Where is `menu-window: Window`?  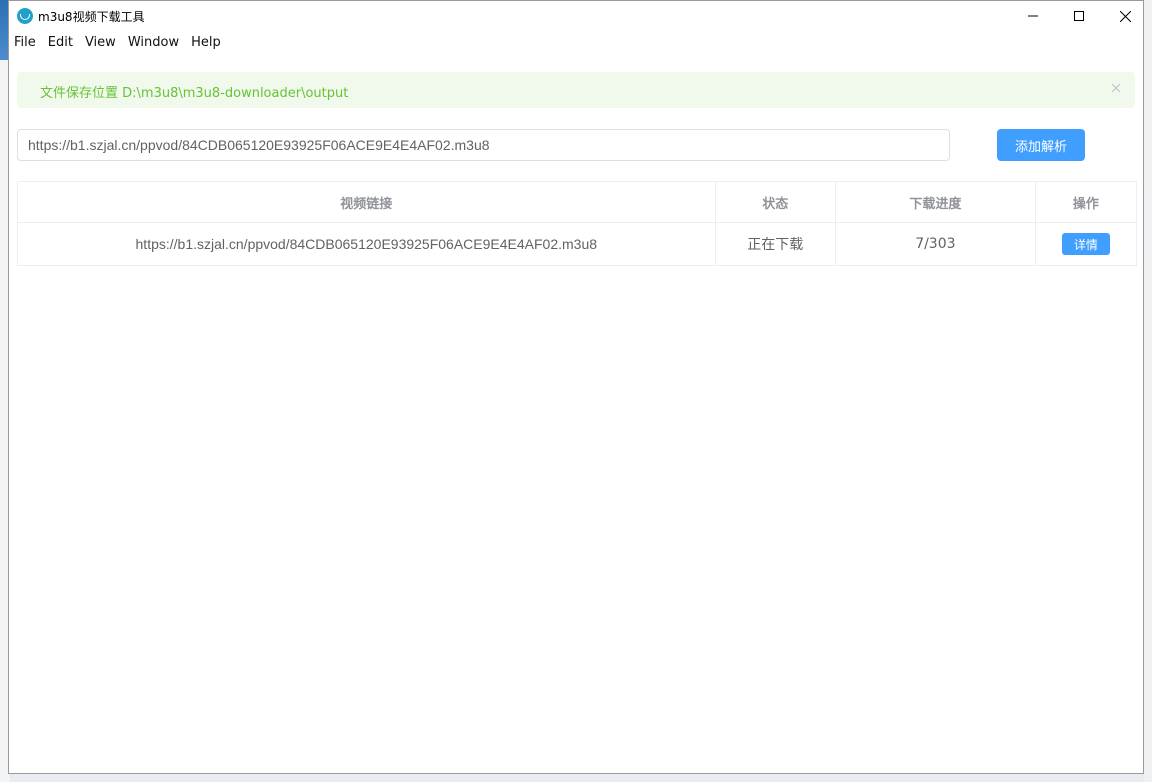 menu-window: Window is located at coordinates (156, 42).